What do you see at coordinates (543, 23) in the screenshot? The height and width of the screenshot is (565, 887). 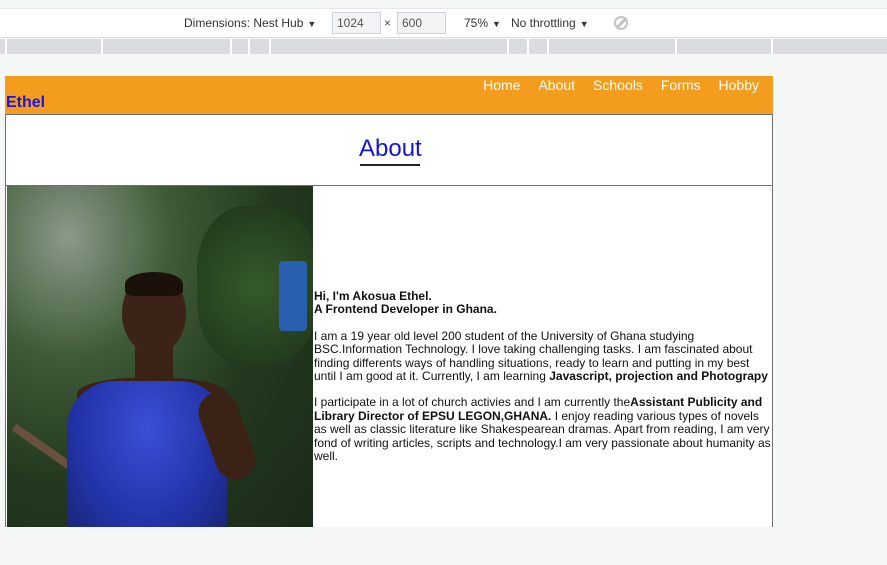 I see `throttling-label: No throttling` at bounding box center [543, 23].